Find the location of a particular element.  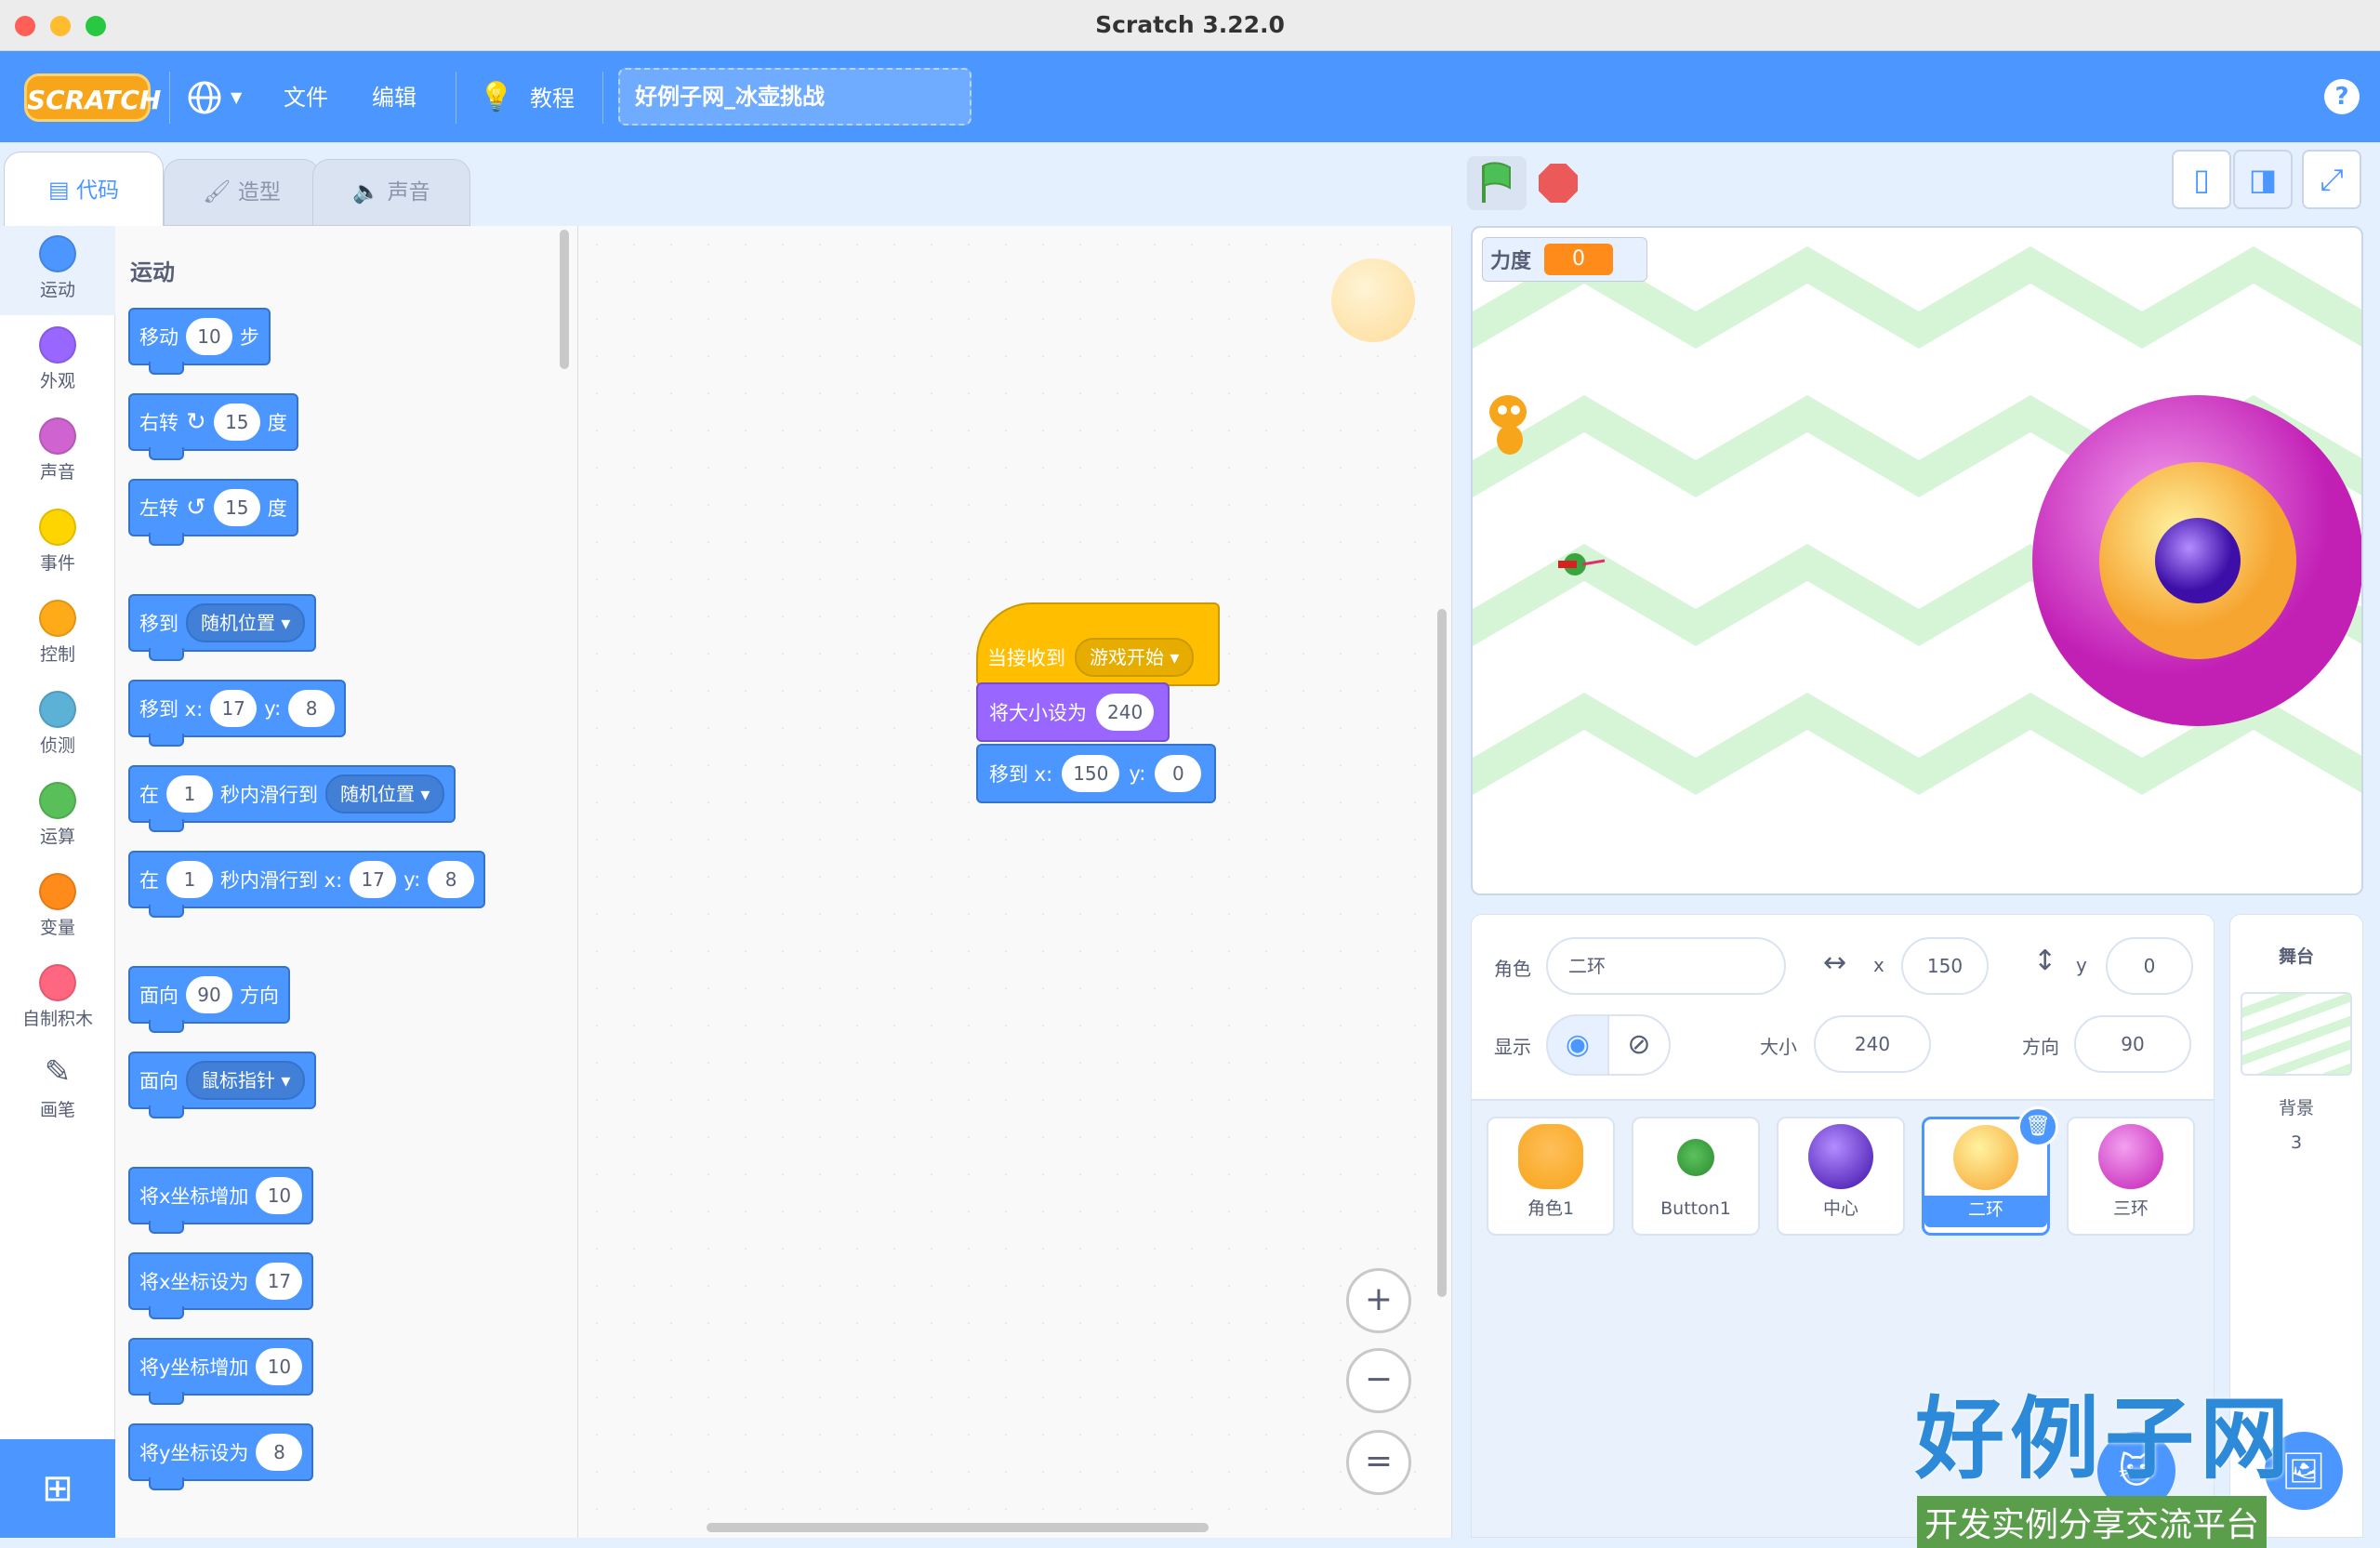

category-label: 控制 is located at coordinates (57, 654).